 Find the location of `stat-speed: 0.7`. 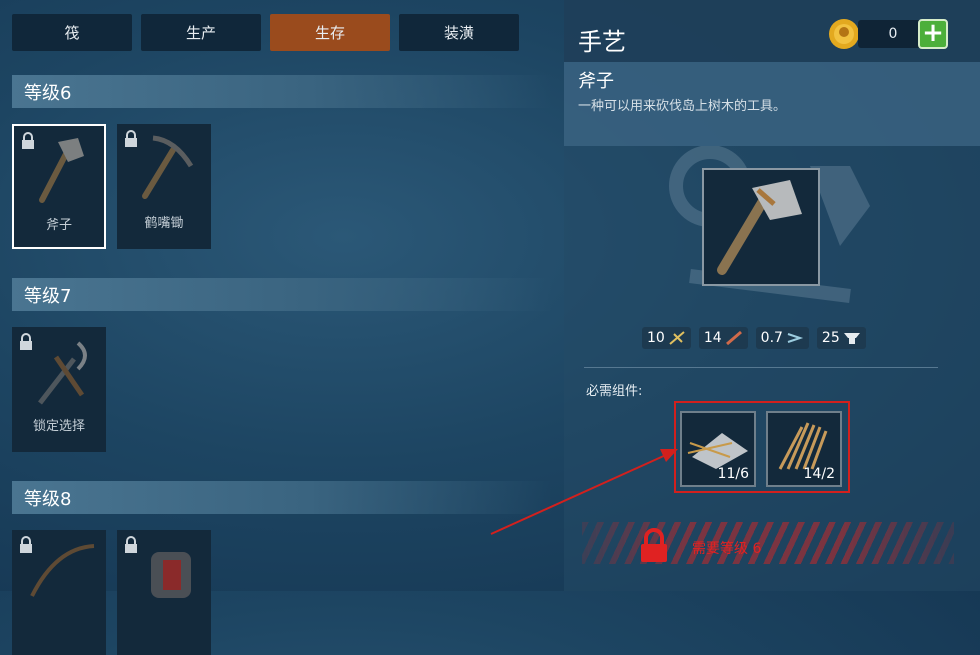

stat-speed: 0.7 is located at coordinates (782, 338).